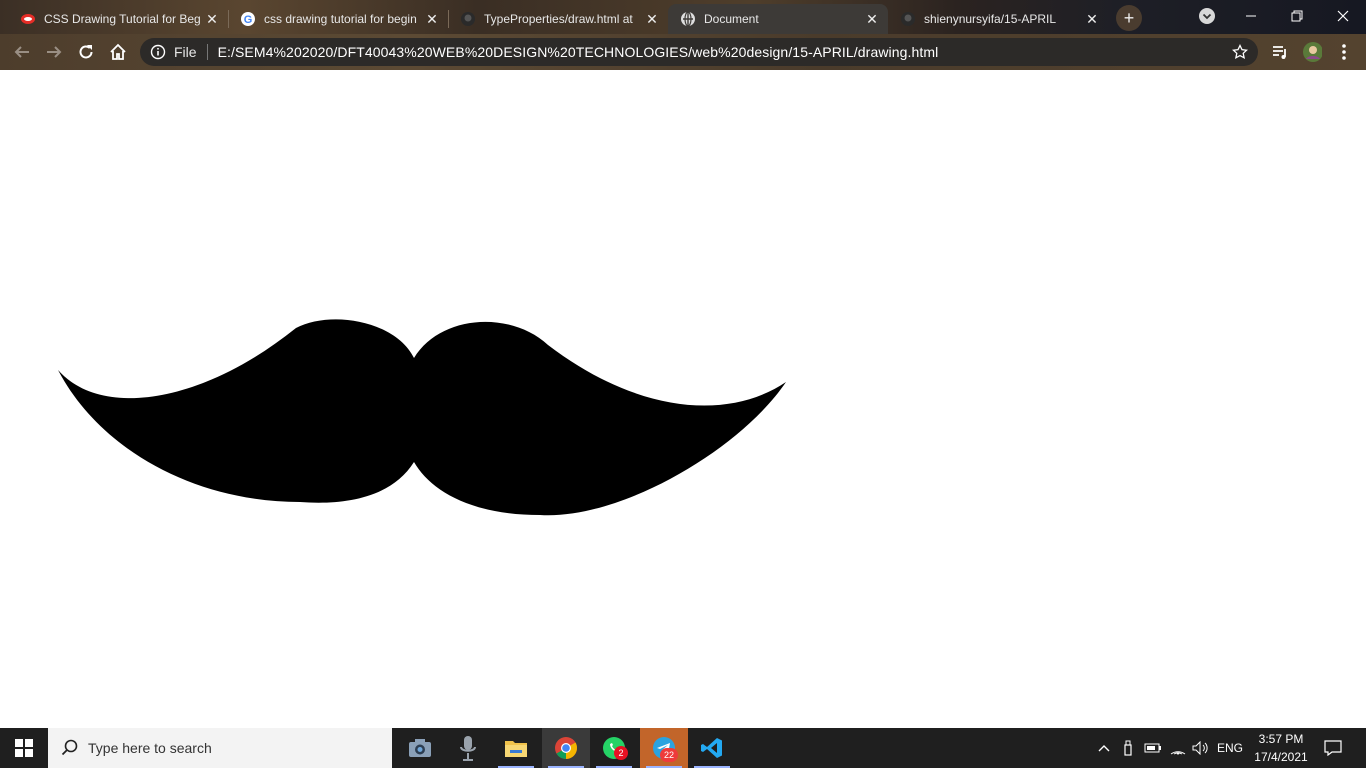 Image resolution: width=1366 pixels, height=768 pixels. I want to click on taskbar-vscode, so click(712, 748).